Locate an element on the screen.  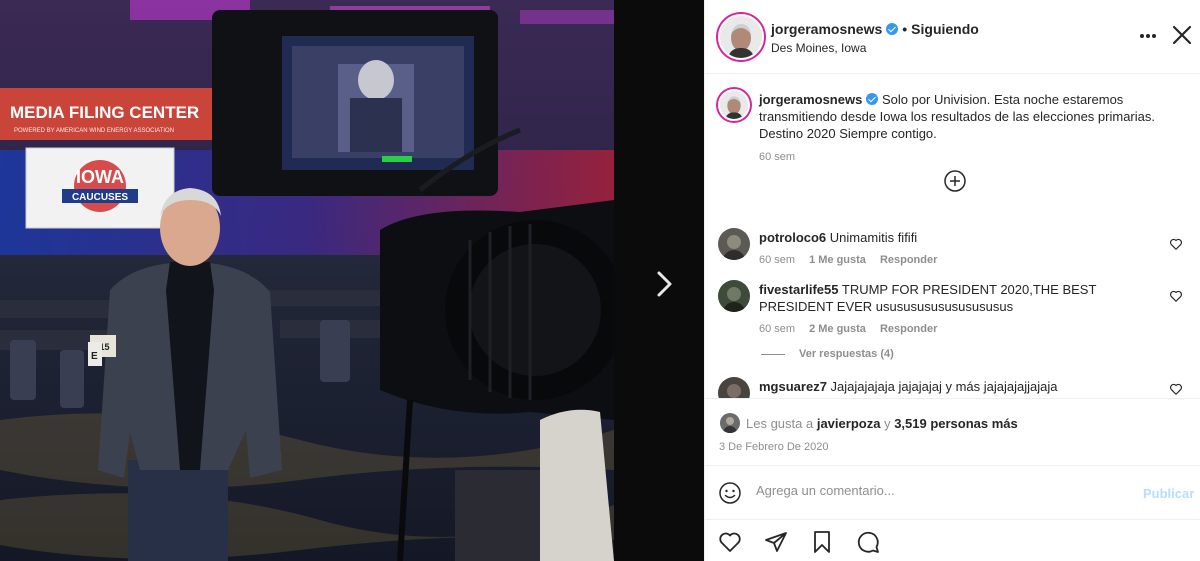
add-comment-section: Publicar is located at coordinates (952, 492).